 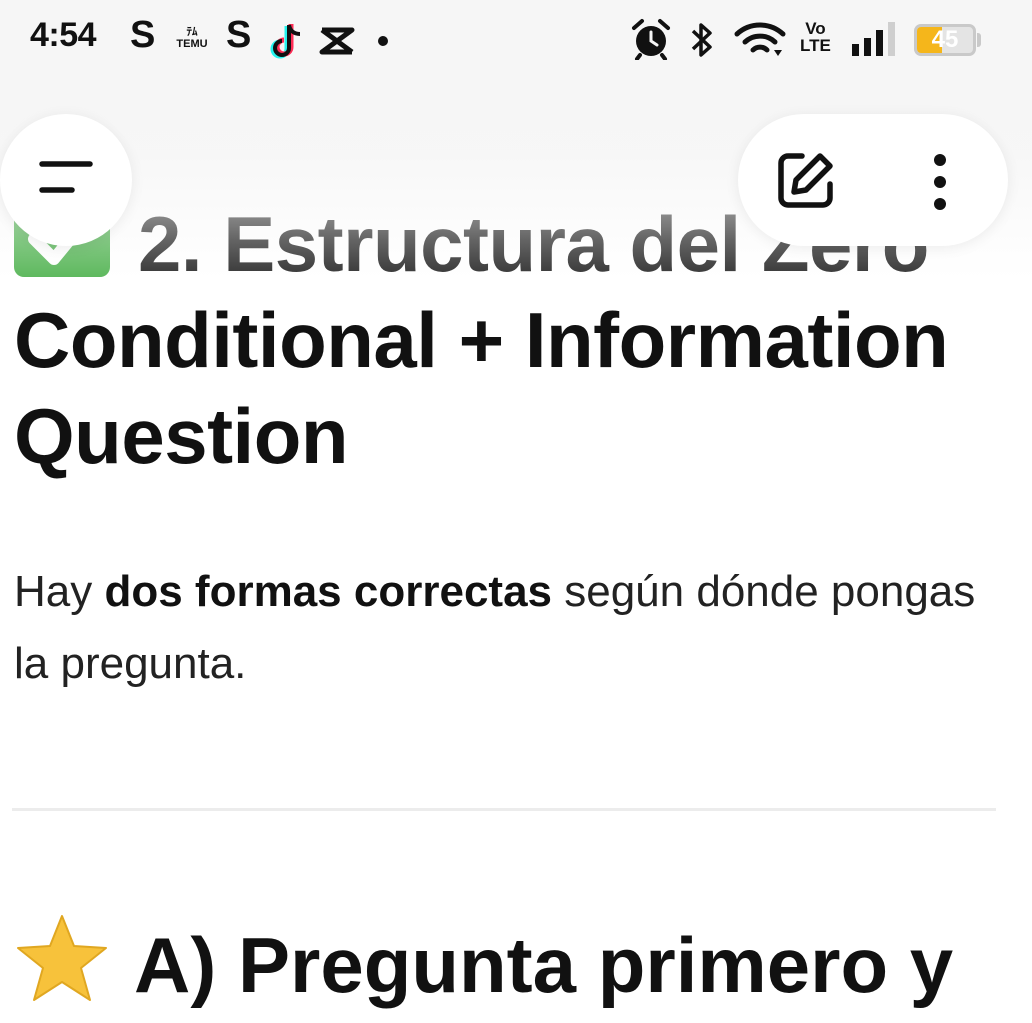 What do you see at coordinates (651, 41) in the screenshot?
I see `alarm-icon` at bounding box center [651, 41].